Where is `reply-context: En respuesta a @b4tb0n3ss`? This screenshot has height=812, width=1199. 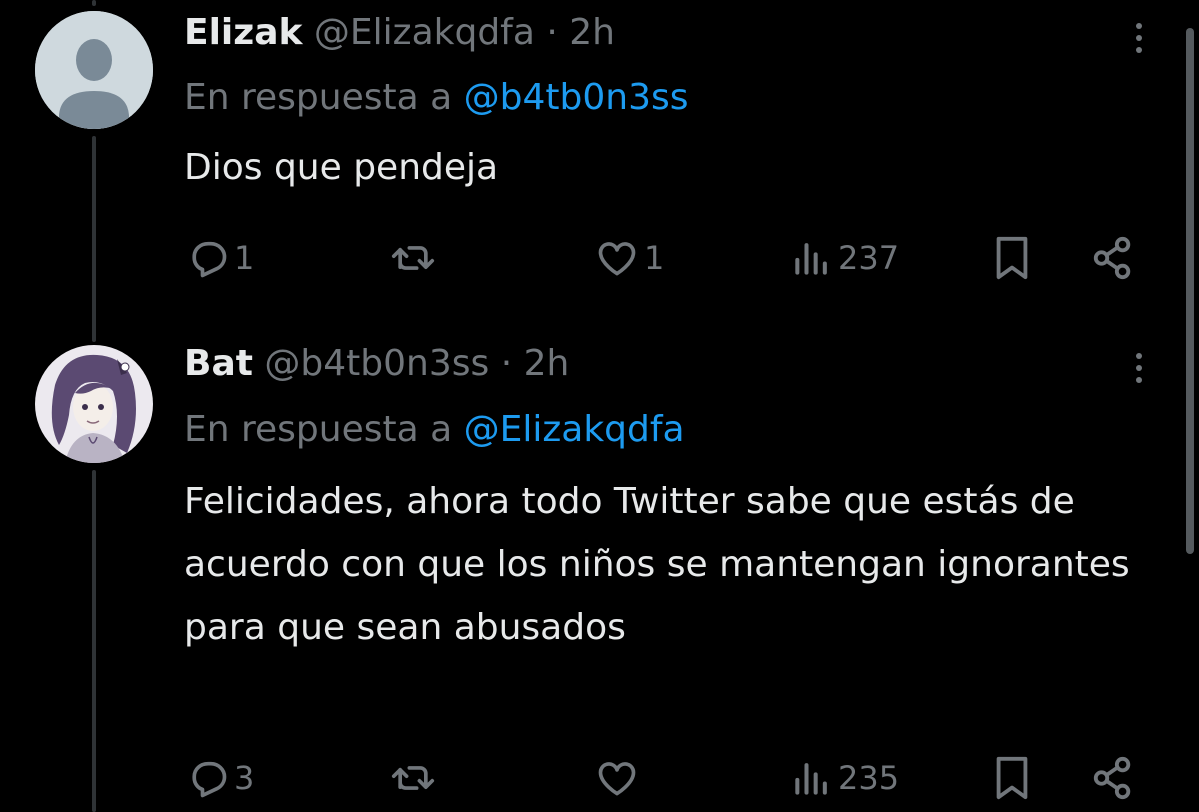
reply-context: En respuesta a @b4tb0n3ss is located at coordinates (436, 98).